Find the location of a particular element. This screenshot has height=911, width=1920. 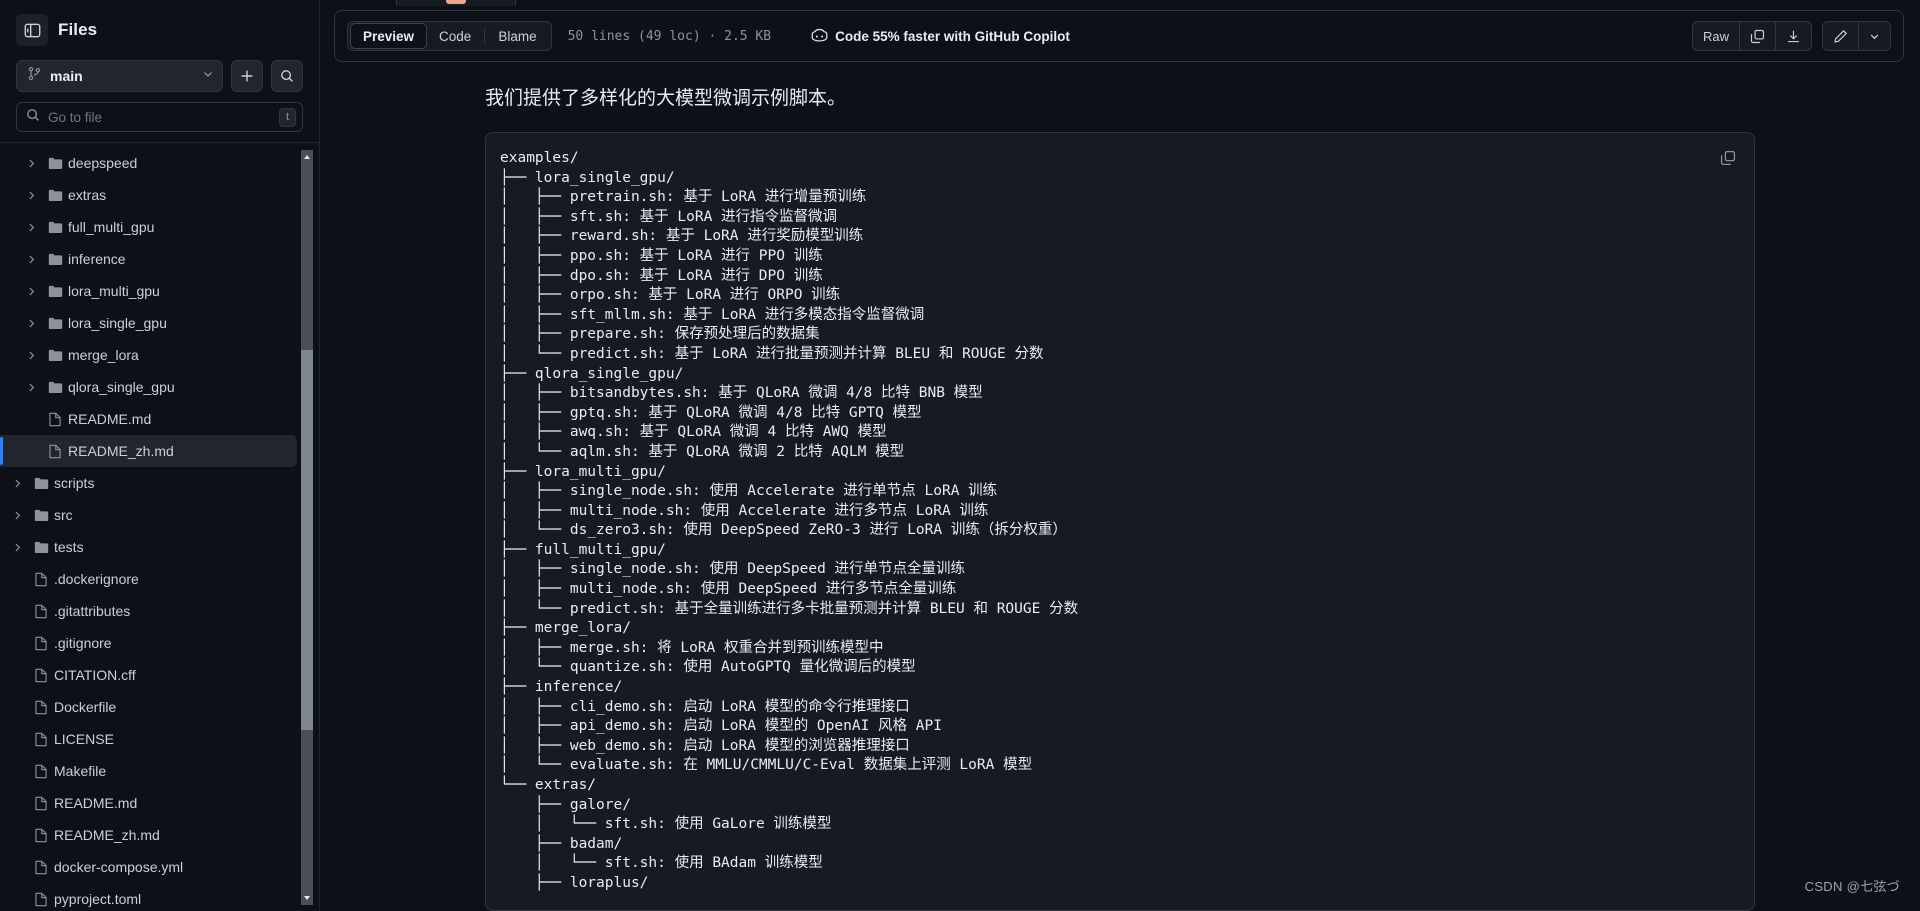

search-input: Go to file is located at coordinates (159, 117).